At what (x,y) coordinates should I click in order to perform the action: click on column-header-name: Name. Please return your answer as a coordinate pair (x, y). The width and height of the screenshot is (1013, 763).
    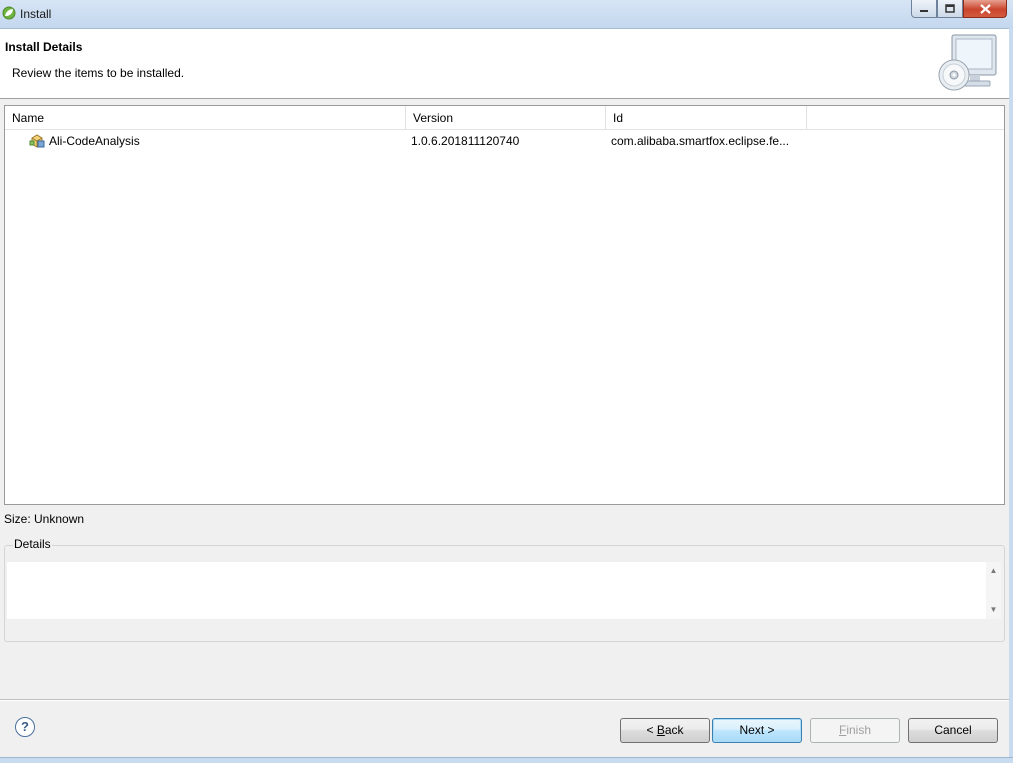
    Looking at the image, I should click on (205, 117).